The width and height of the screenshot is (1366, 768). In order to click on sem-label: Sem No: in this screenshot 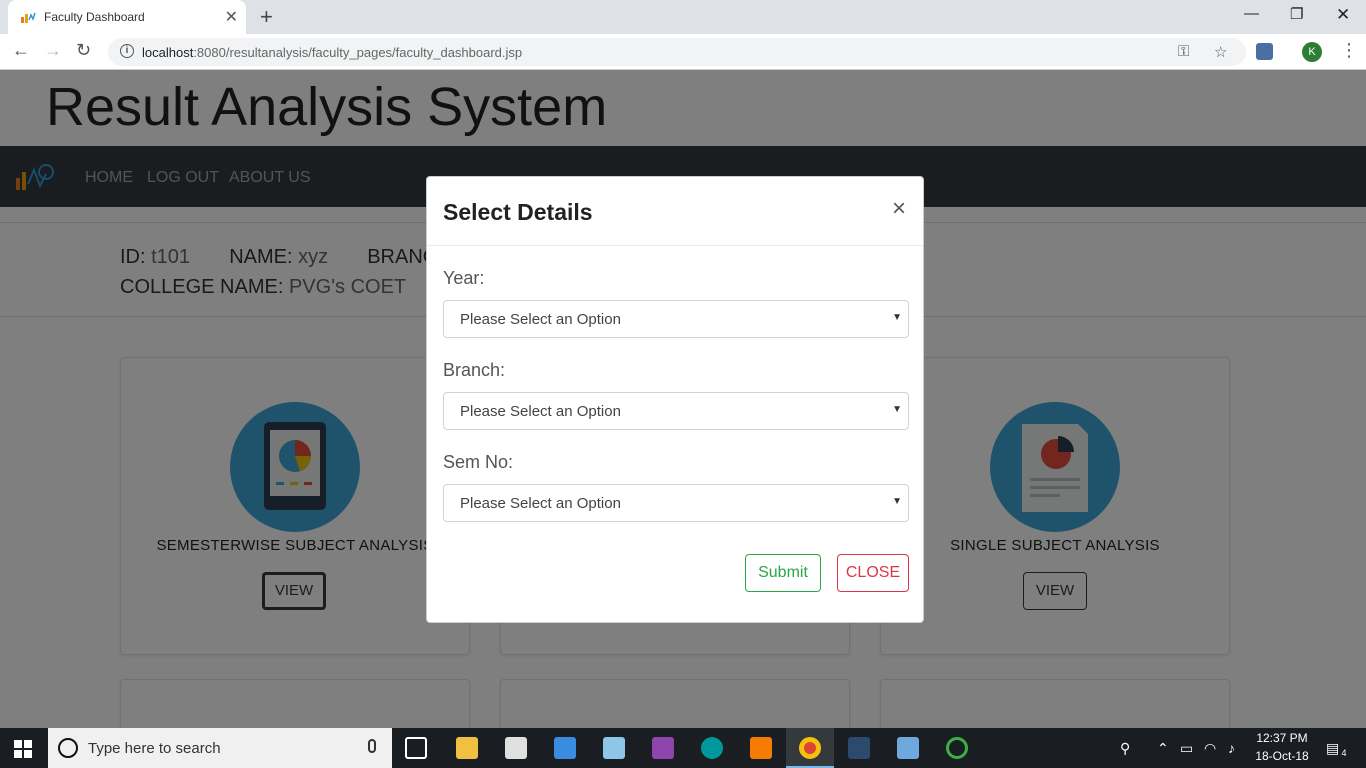, I will do `click(478, 462)`.